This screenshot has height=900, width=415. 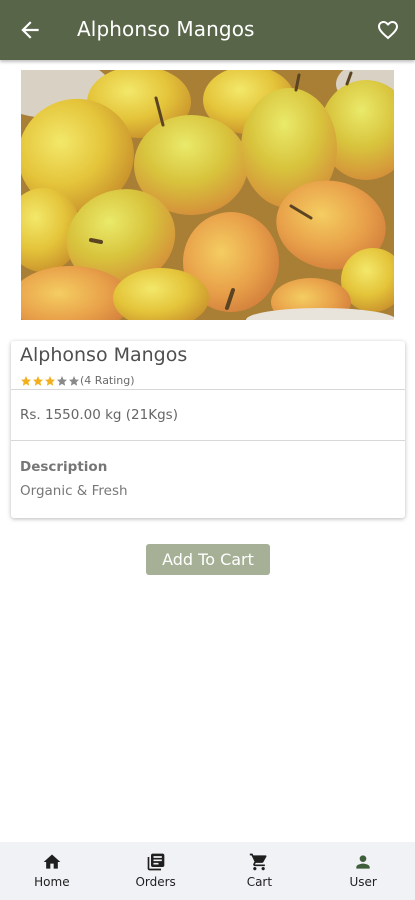 I want to click on nav-item-home: Home, so click(x=52, y=871).